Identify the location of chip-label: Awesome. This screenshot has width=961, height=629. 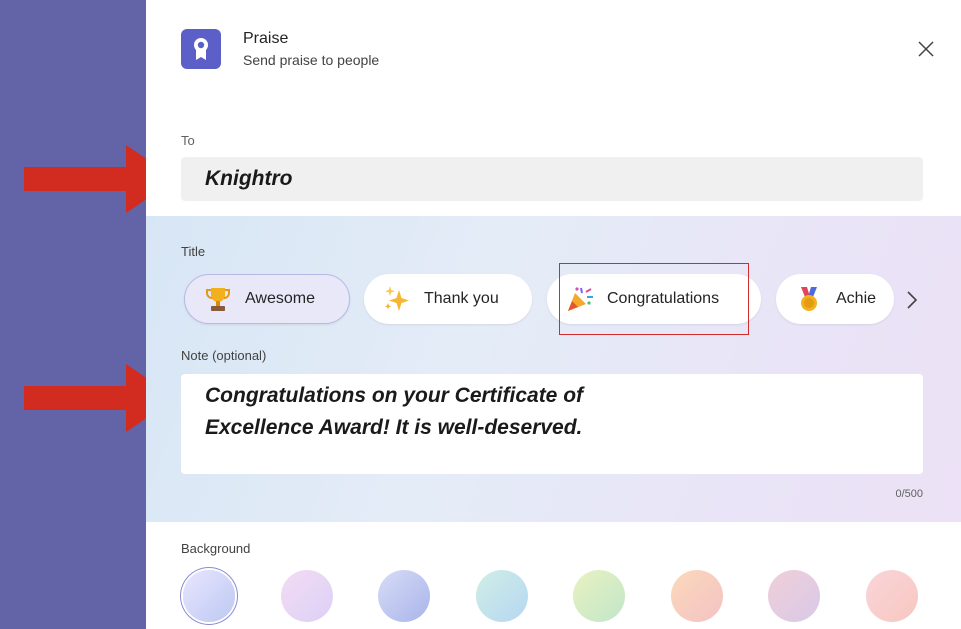
(280, 298).